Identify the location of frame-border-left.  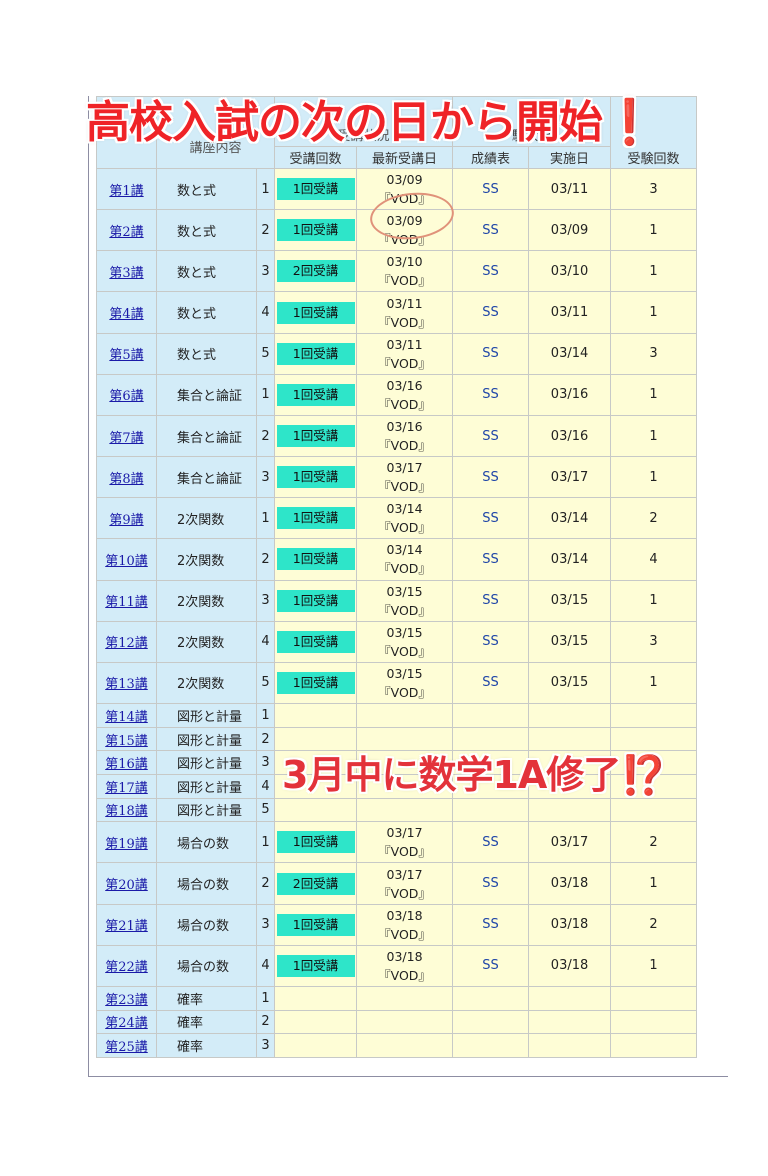
(88, 586).